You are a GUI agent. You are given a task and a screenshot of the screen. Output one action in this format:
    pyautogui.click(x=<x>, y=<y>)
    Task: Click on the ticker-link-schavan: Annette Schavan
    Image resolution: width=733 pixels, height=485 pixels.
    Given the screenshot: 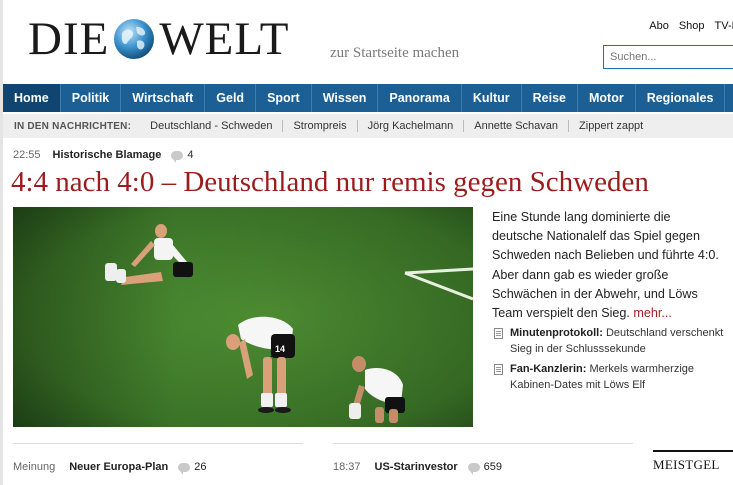 What is the action you would take?
    pyautogui.click(x=517, y=126)
    